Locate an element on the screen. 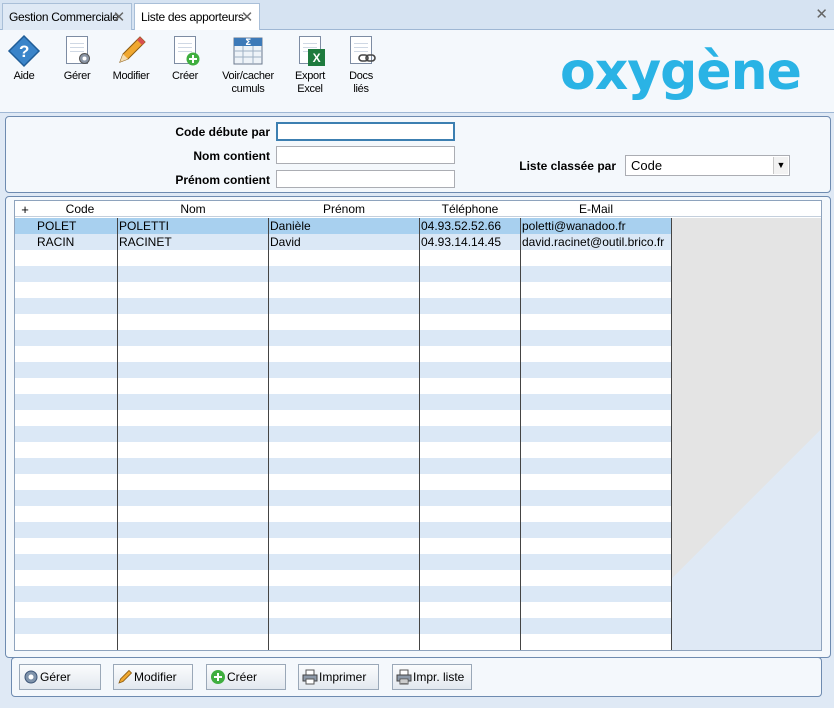 Image resolution: width=834 pixels, height=708 pixels. code-filter-label: Code débute par is located at coordinates (222, 132).